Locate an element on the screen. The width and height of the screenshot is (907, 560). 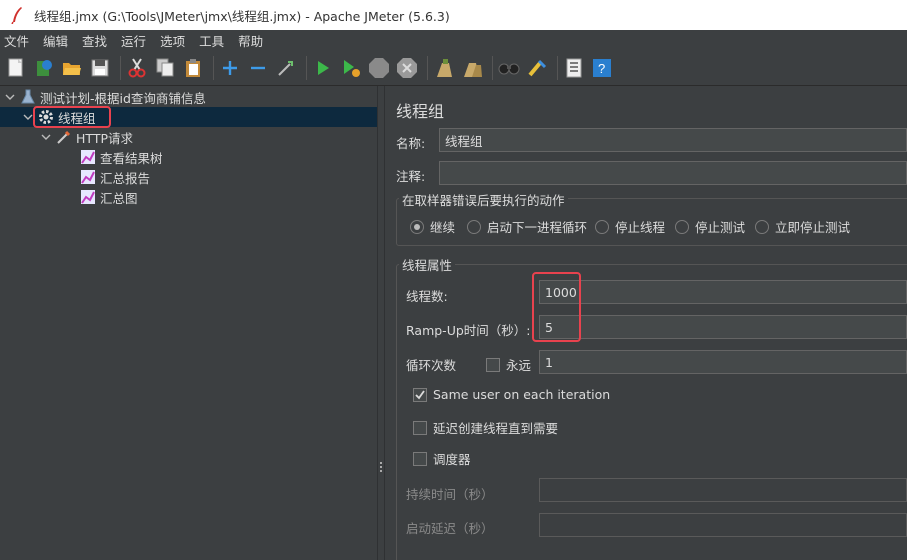
clear-all-icon is located at coordinates (472, 68).